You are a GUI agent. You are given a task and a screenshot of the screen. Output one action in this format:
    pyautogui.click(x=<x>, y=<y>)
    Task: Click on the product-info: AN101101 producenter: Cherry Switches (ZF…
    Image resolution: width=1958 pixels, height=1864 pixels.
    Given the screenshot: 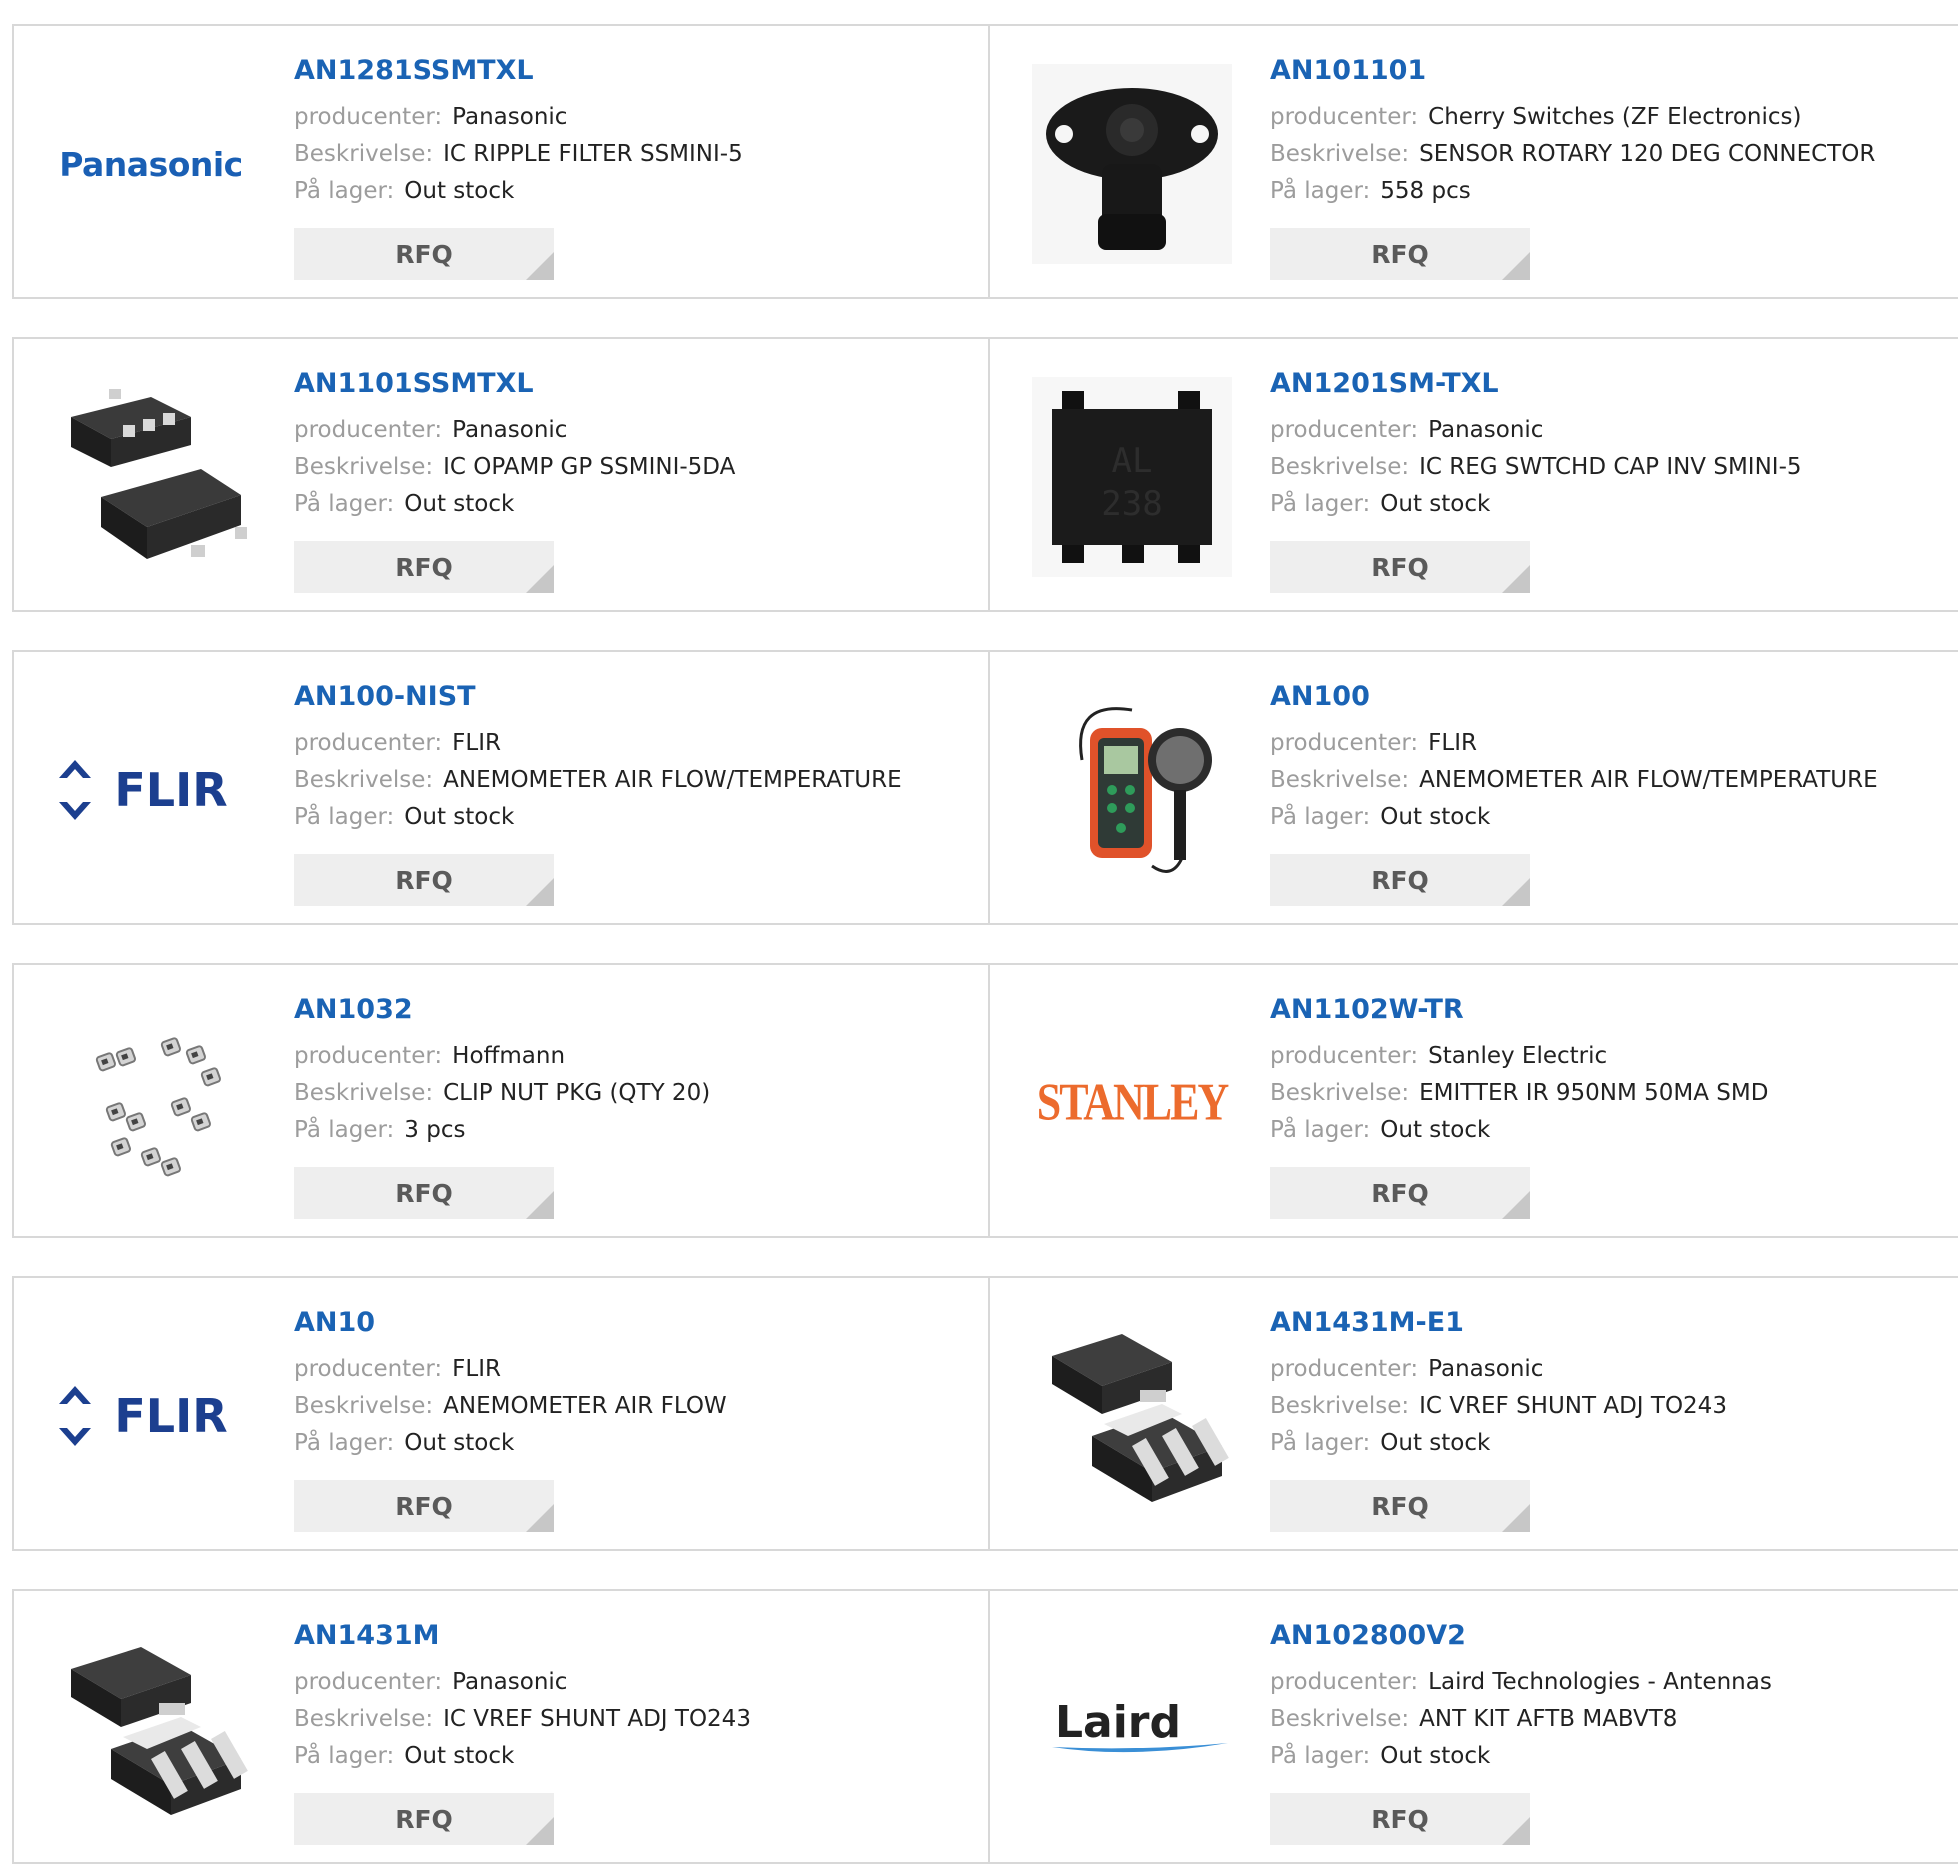 What is the action you would take?
    pyautogui.click(x=1600, y=132)
    